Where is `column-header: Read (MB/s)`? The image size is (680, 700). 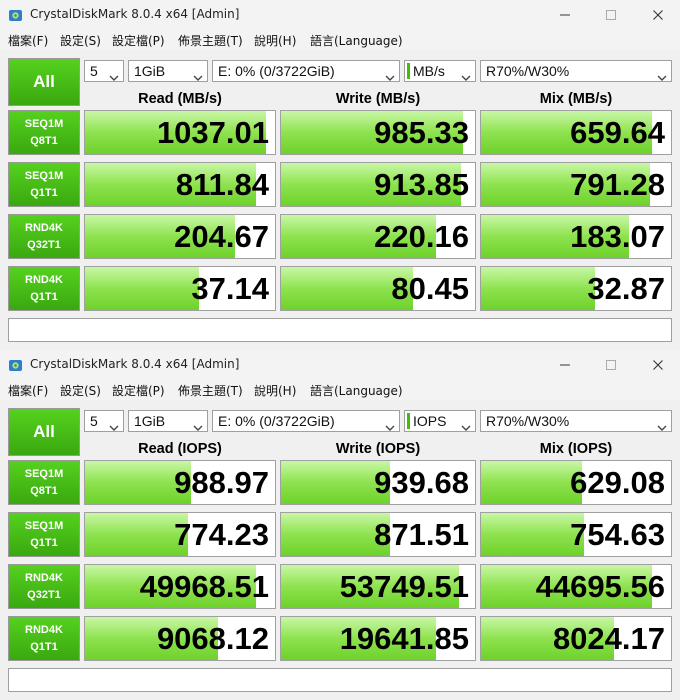 column-header: Read (MB/s) is located at coordinates (180, 99).